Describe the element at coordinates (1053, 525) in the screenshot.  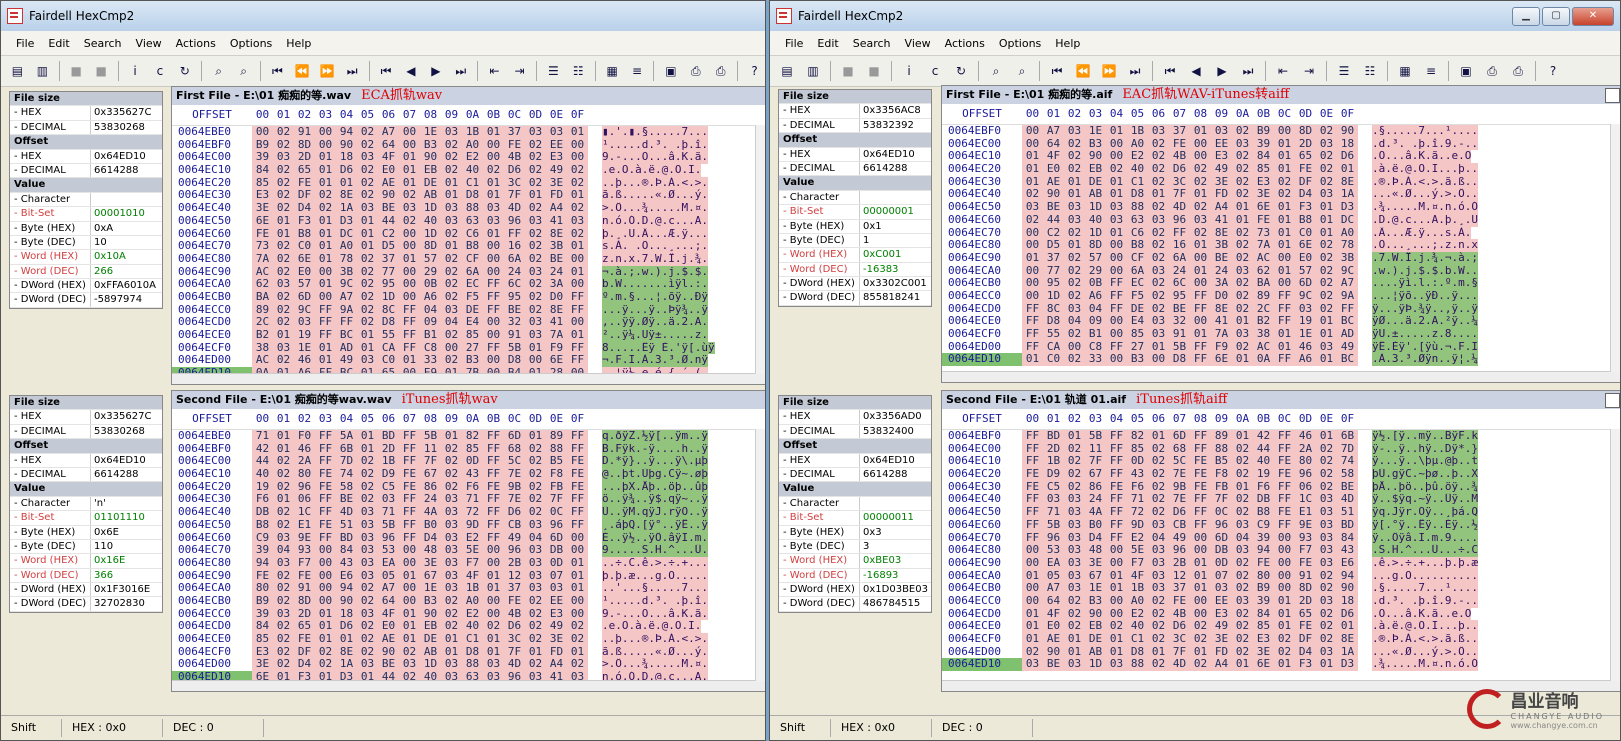
I see `hex-byte: 5B` at that location.